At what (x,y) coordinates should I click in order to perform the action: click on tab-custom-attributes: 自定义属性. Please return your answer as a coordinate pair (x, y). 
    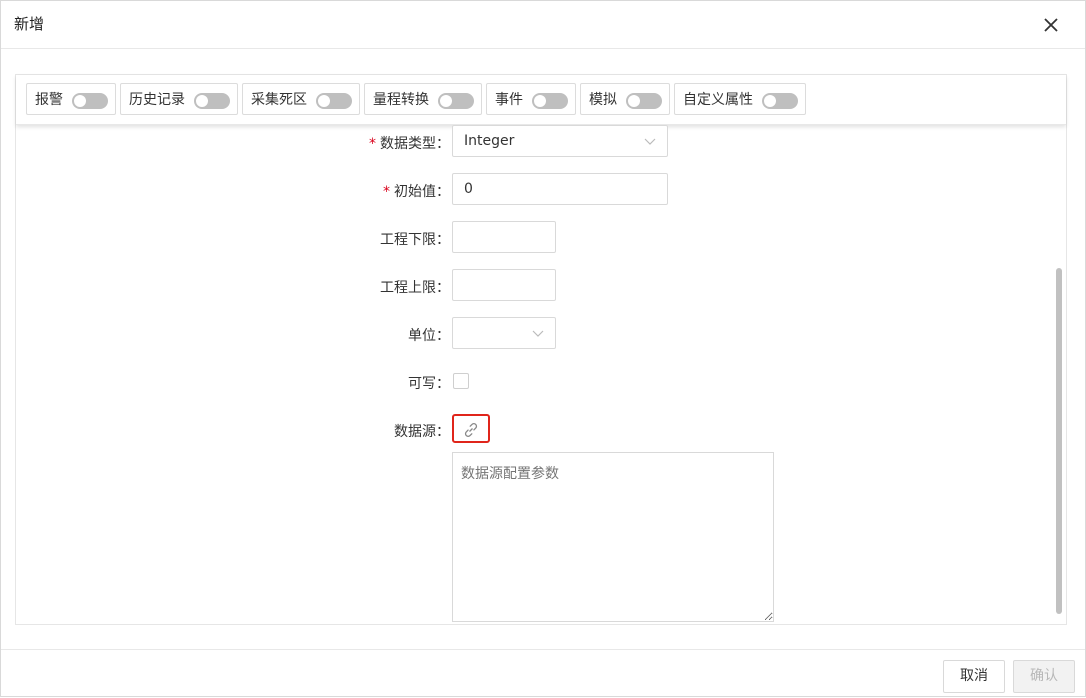
    Looking at the image, I should click on (740, 99).